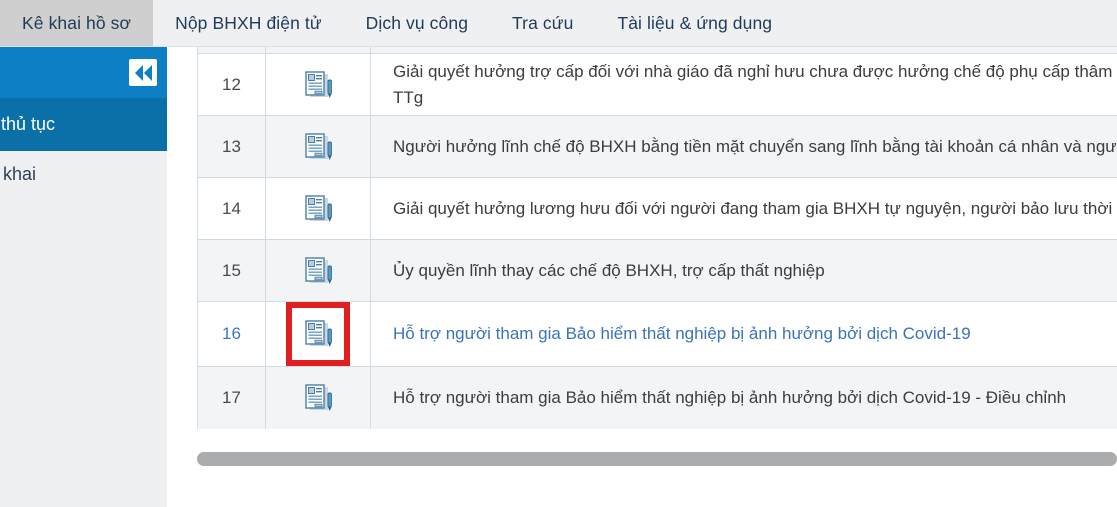  What do you see at coordinates (642, 487) in the screenshot?
I see `page-bottom-blank-area` at bounding box center [642, 487].